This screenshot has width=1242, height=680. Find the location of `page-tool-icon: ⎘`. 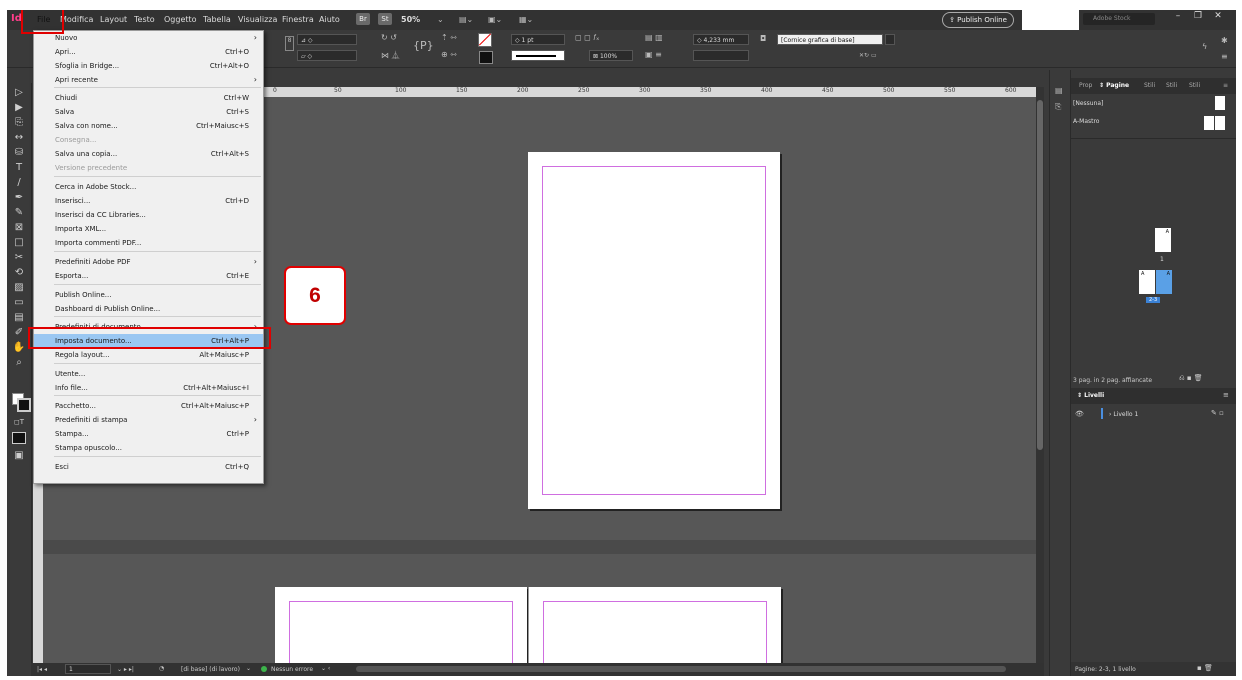

page-tool-icon: ⎘ is located at coordinates (19, 123).